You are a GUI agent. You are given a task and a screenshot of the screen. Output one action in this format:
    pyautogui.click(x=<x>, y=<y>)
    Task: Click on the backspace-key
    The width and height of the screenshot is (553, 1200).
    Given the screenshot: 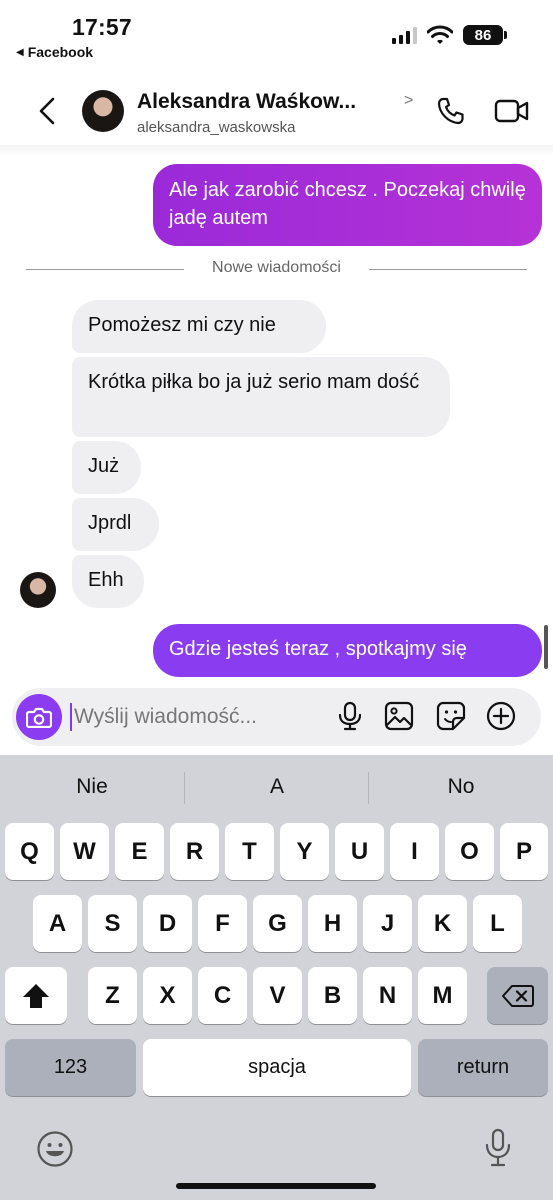 What is the action you would take?
    pyautogui.click(x=517, y=995)
    